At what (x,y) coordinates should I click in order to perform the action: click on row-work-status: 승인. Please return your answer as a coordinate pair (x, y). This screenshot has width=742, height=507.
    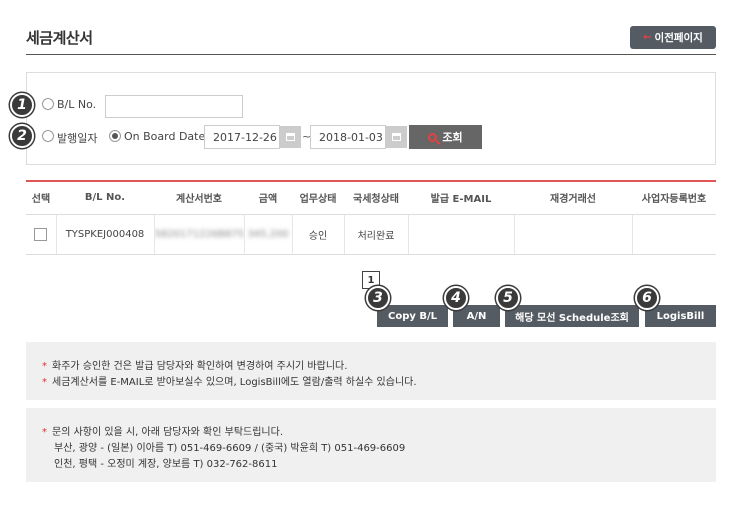
    Looking at the image, I should click on (317, 234).